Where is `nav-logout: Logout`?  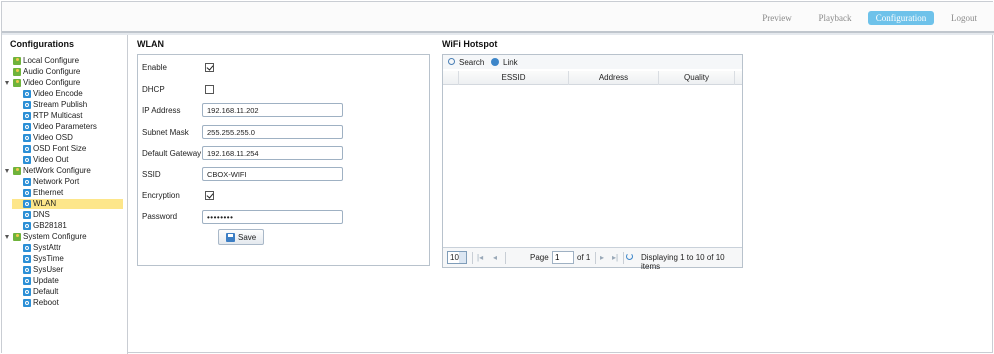
nav-logout: Logout is located at coordinates (964, 18).